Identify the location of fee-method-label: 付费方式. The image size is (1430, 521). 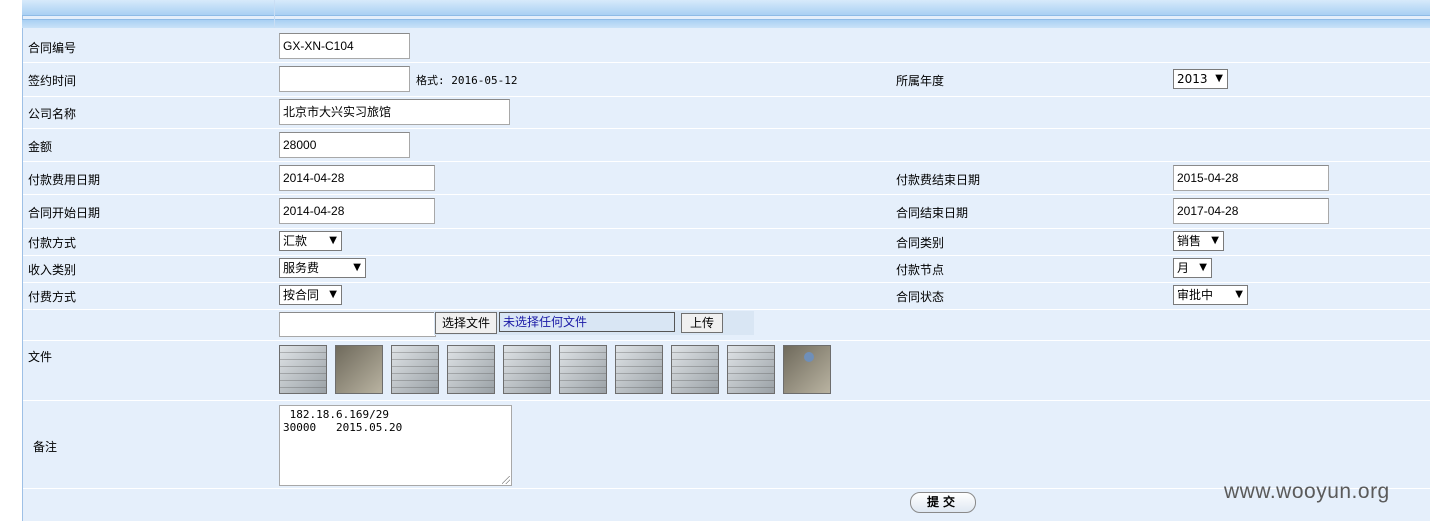
(52, 297).